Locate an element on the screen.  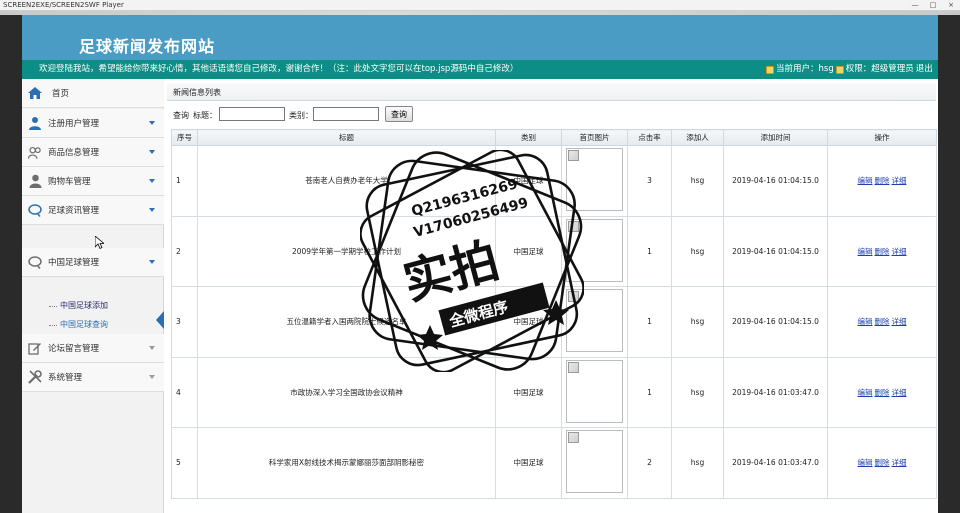
player-title: SCREEN2EXE/SCREEN2SWF Player is located at coordinates (63, 5).